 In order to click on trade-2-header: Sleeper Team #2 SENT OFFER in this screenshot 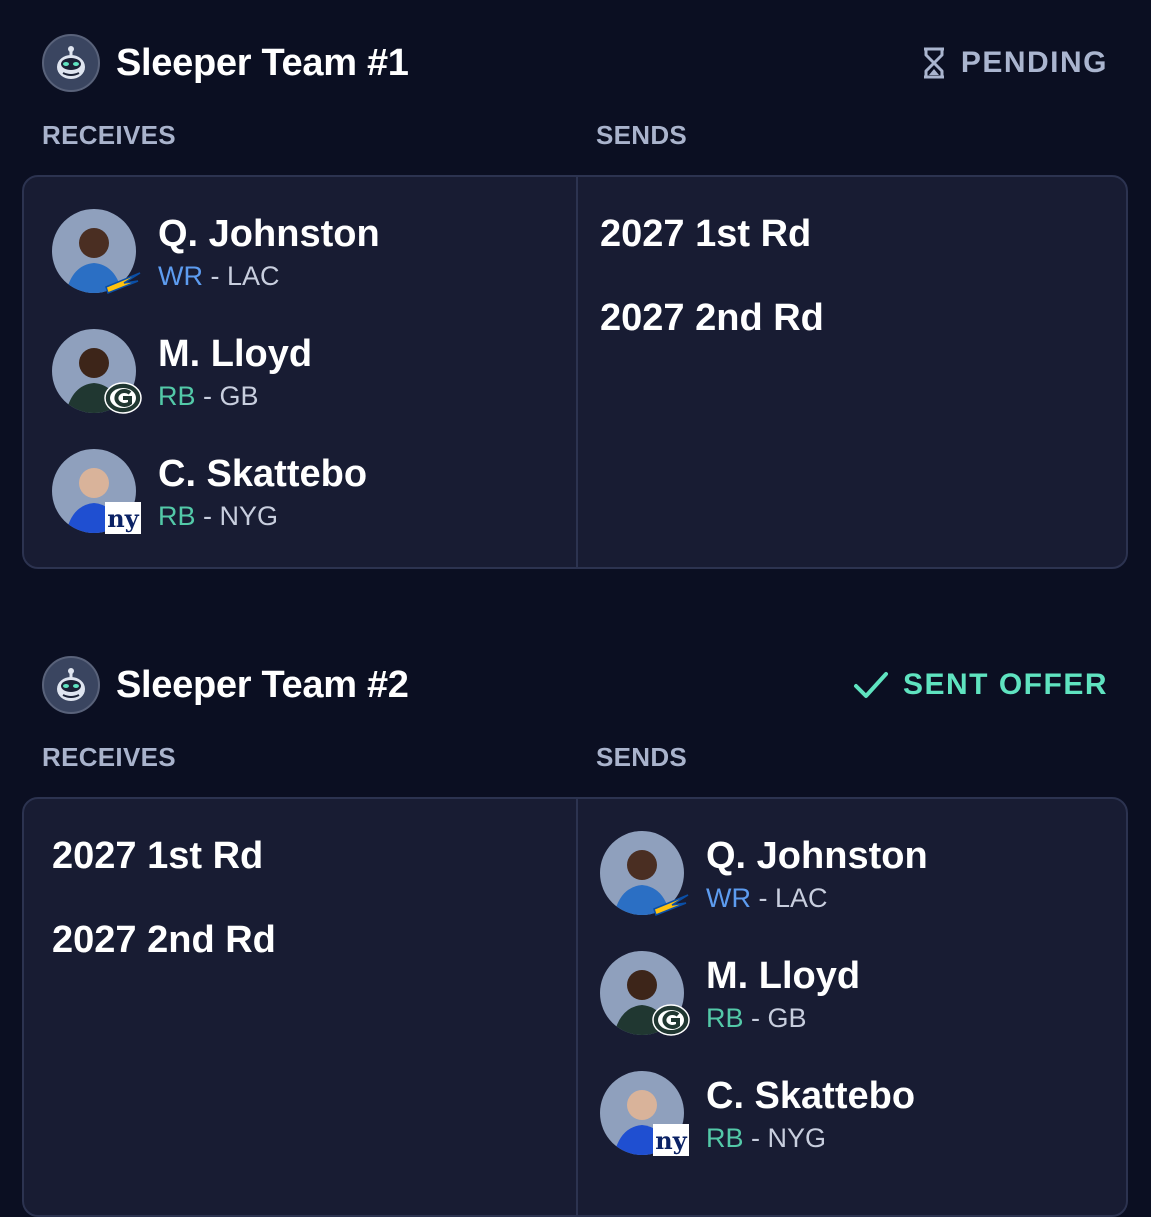, I will do `click(575, 687)`.